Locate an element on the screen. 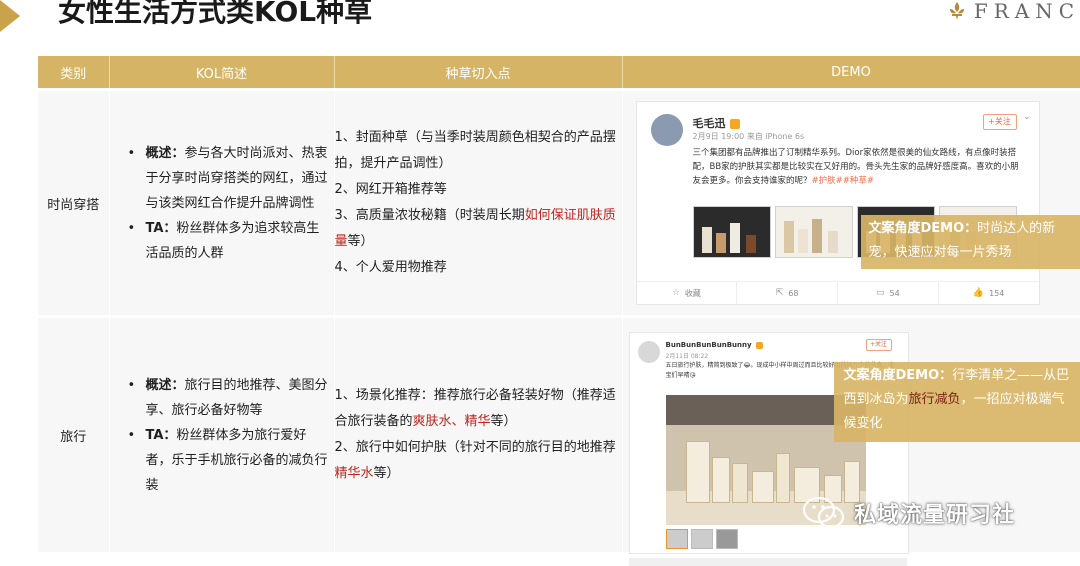 Image resolution: width=1080 pixels, height=566 pixels. logo-text: FRANC is located at coordinates (1027, 11).